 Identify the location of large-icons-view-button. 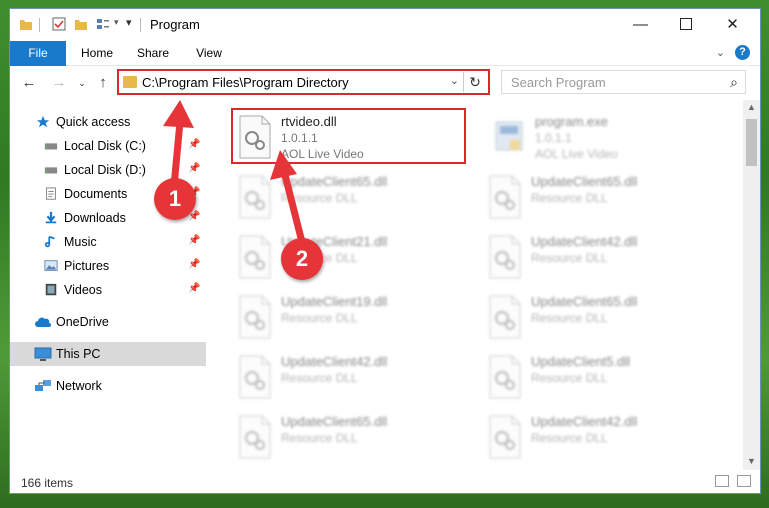
(744, 481).